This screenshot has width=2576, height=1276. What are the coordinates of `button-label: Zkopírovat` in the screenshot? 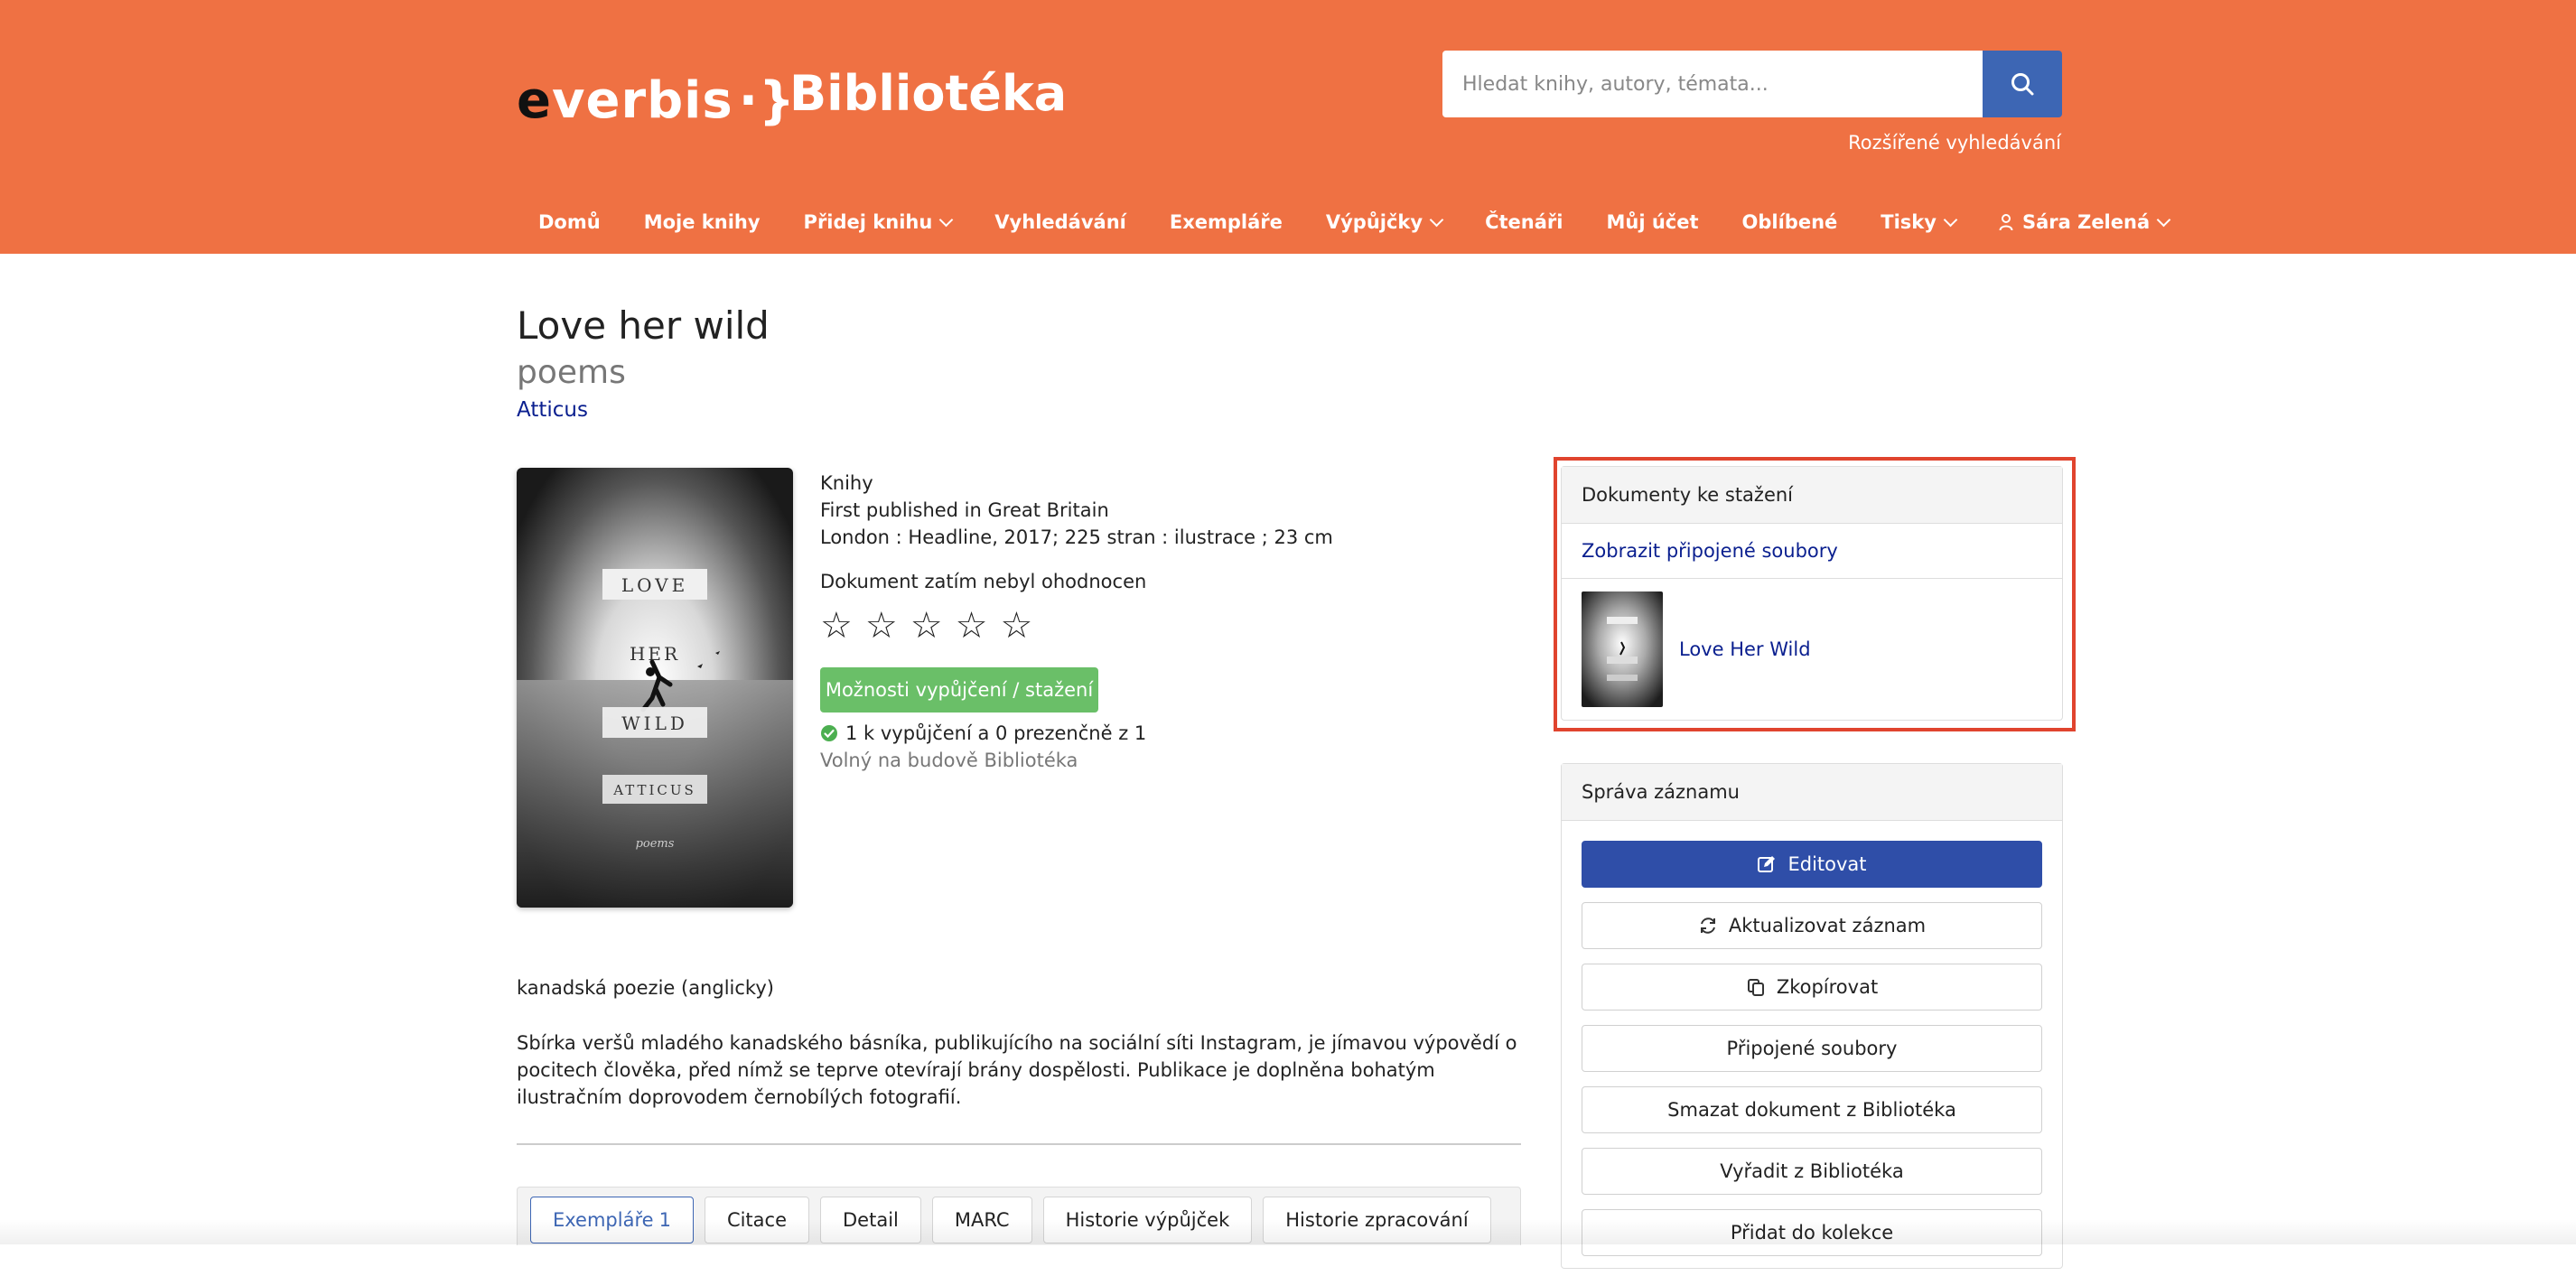 It's located at (1827, 987).